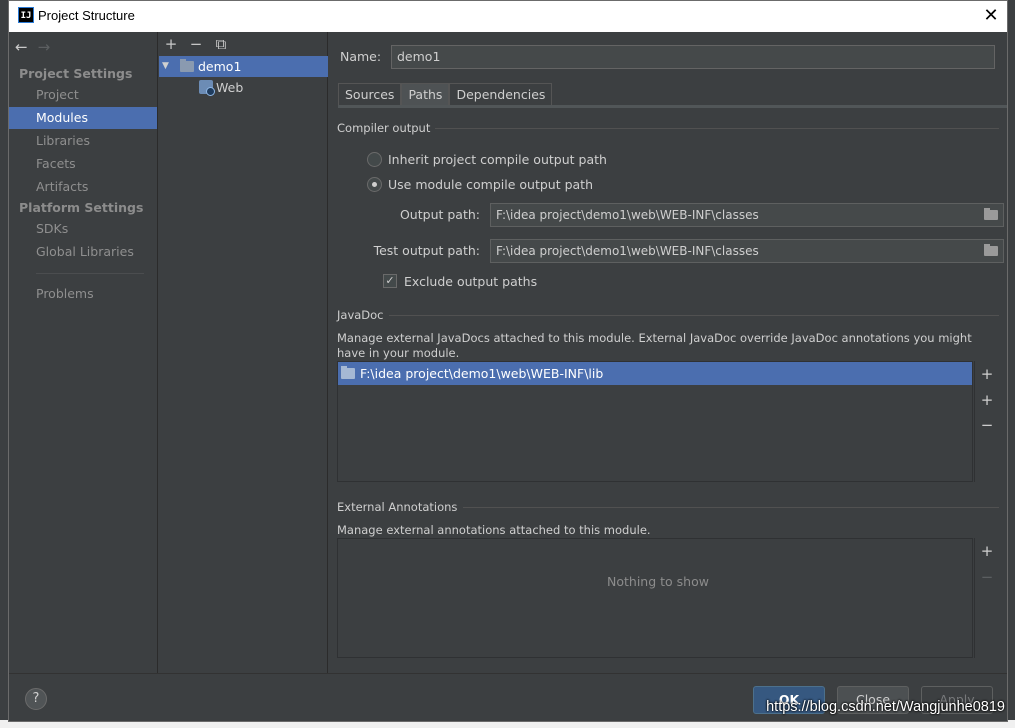 Image resolution: width=1015 pixels, height=728 pixels. Describe the element at coordinates (44, 47) in the screenshot. I see `forward-arrow-icon: →` at that location.